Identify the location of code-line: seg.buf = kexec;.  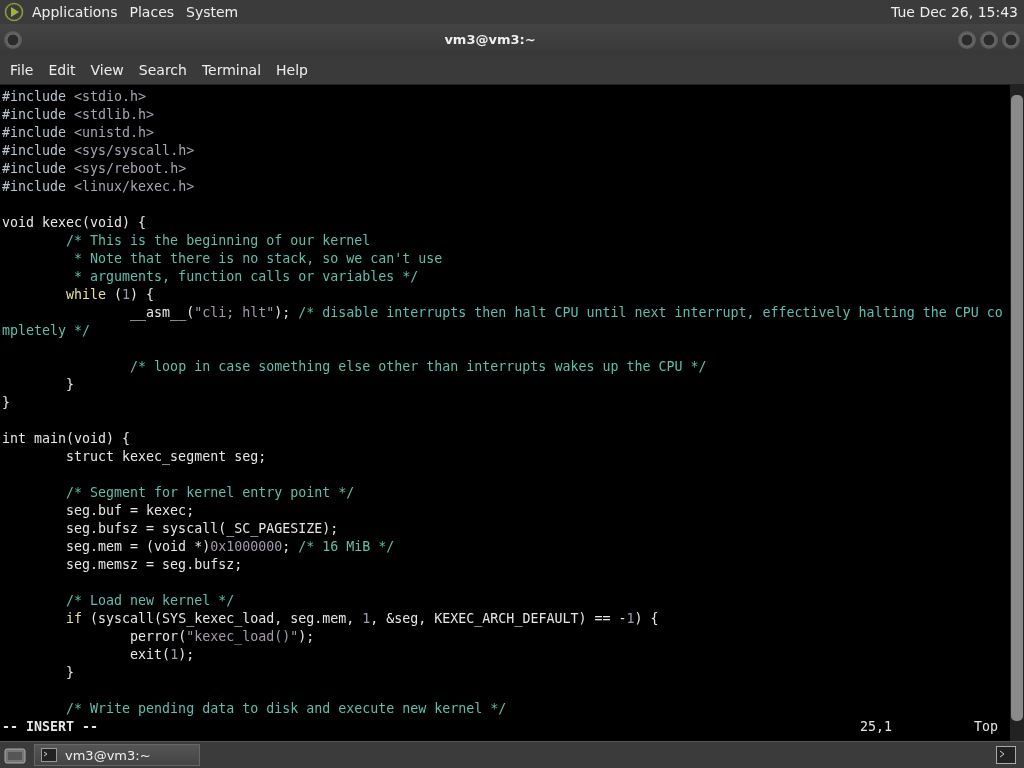
(130, 510).